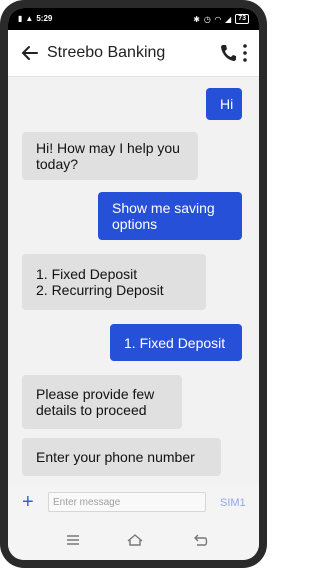 The height and width of the screenshot is (568, 320). Describe the element at coordinates (35, 18) in the screenshot. I see `status-left: ▮ ▲ 5:29` at that location.